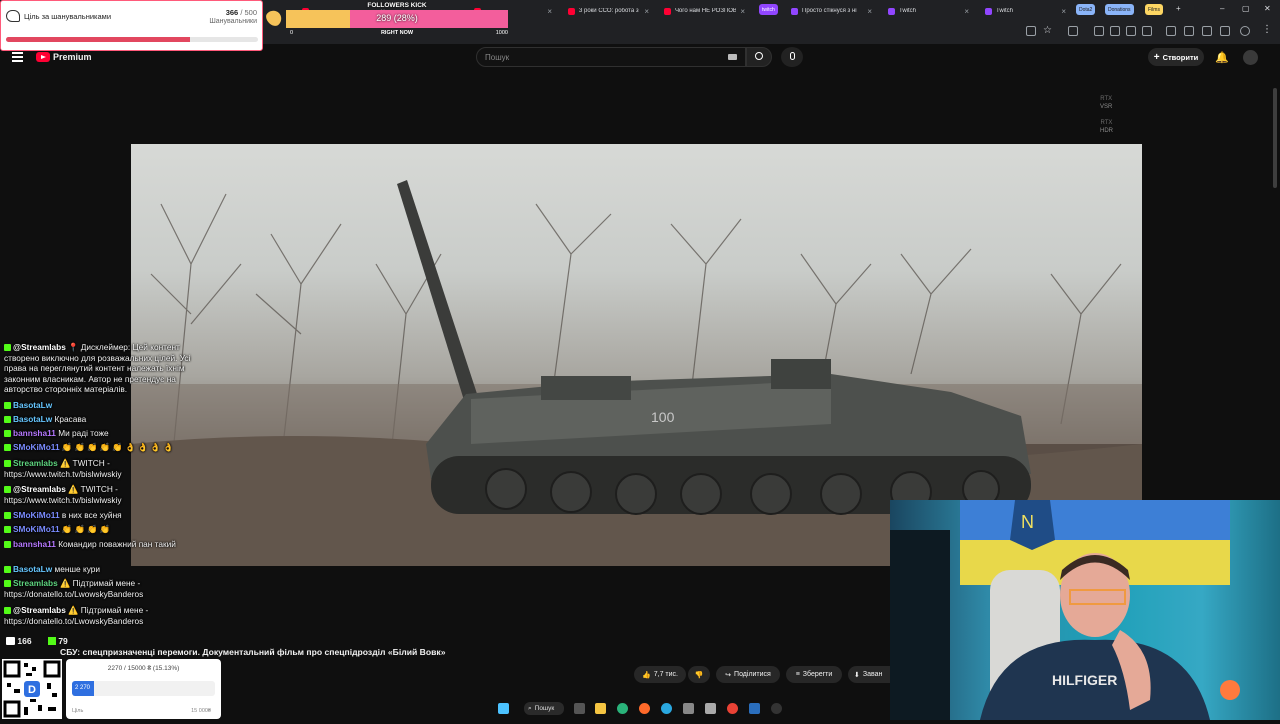  What do you see at coordinates (1267, 29) in the screenshot?
I see `menu-kebab-icon: ⋮` at bounding box center [1267, 29].